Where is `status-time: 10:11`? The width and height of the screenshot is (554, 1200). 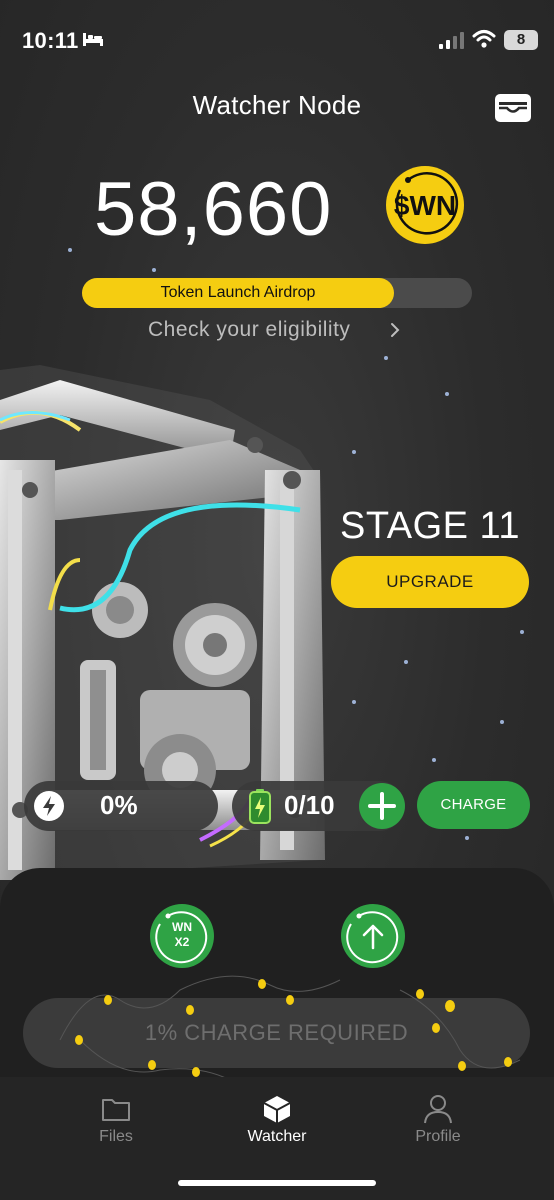 status-time: 10:11 is located at coordinates (50, 40).